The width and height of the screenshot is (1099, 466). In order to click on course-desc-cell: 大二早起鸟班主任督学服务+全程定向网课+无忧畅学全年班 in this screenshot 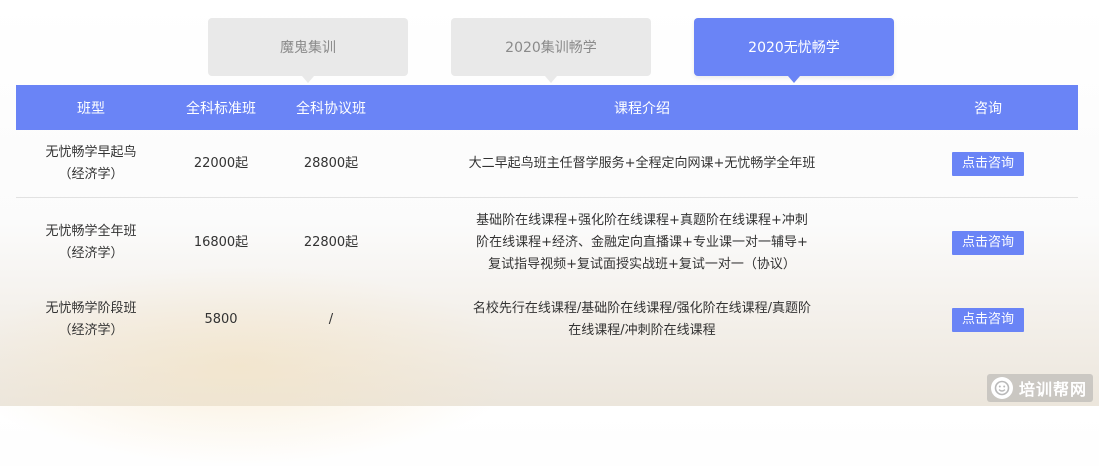, I will do `click(642, 164)`.